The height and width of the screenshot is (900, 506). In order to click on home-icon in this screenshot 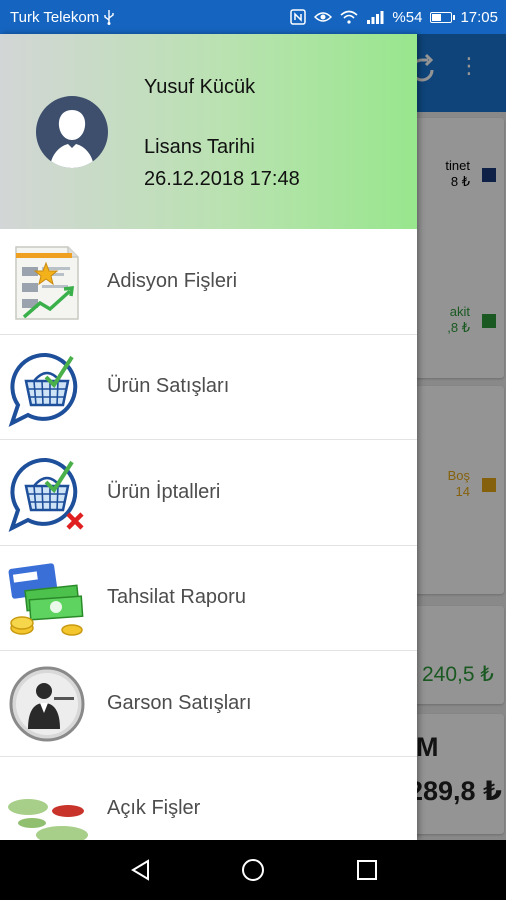, I will do `click(253, 870)`.